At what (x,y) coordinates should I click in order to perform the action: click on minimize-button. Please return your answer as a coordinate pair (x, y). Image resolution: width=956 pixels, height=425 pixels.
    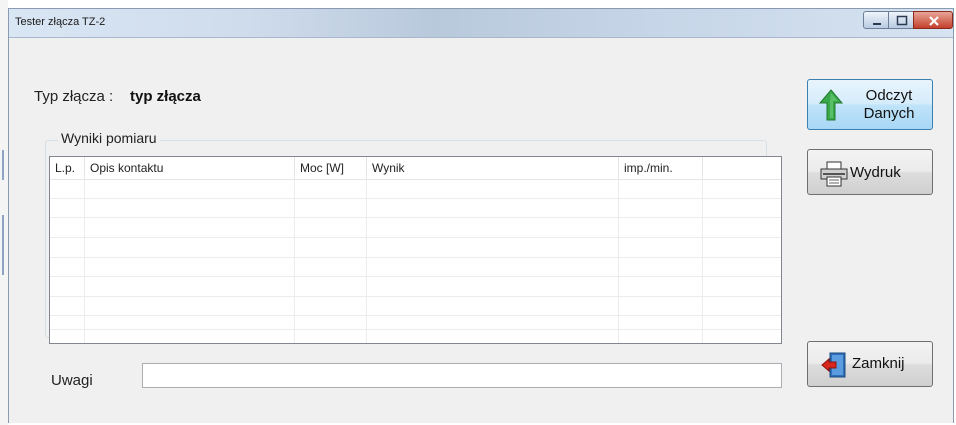
    Looking at the image, I should click on (876, 20).